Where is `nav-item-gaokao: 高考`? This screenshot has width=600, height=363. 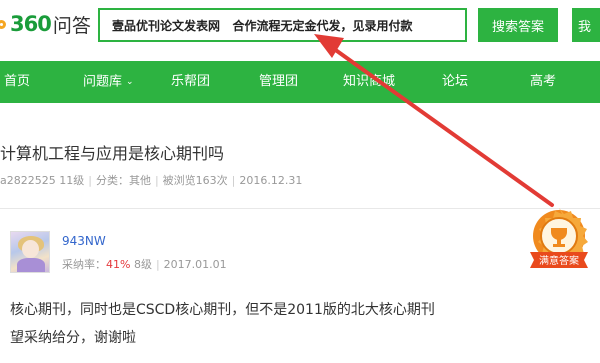 nav-item-gaokao: 高考 is located at coordinates (543, 82).